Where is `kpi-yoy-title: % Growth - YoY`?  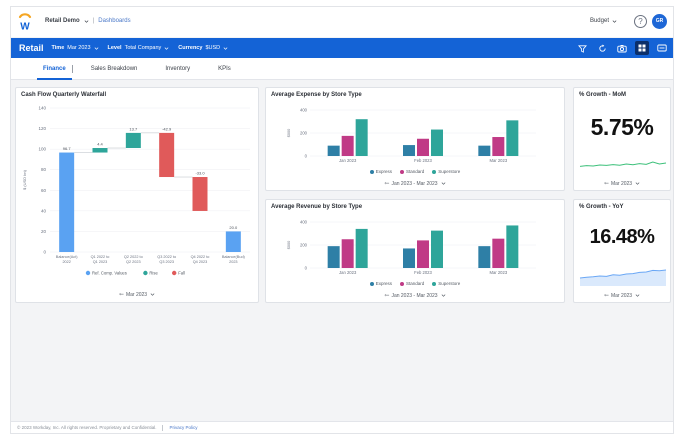 kpi-yoy-title: % Growth - YoY is located at coordinates (601, 207).